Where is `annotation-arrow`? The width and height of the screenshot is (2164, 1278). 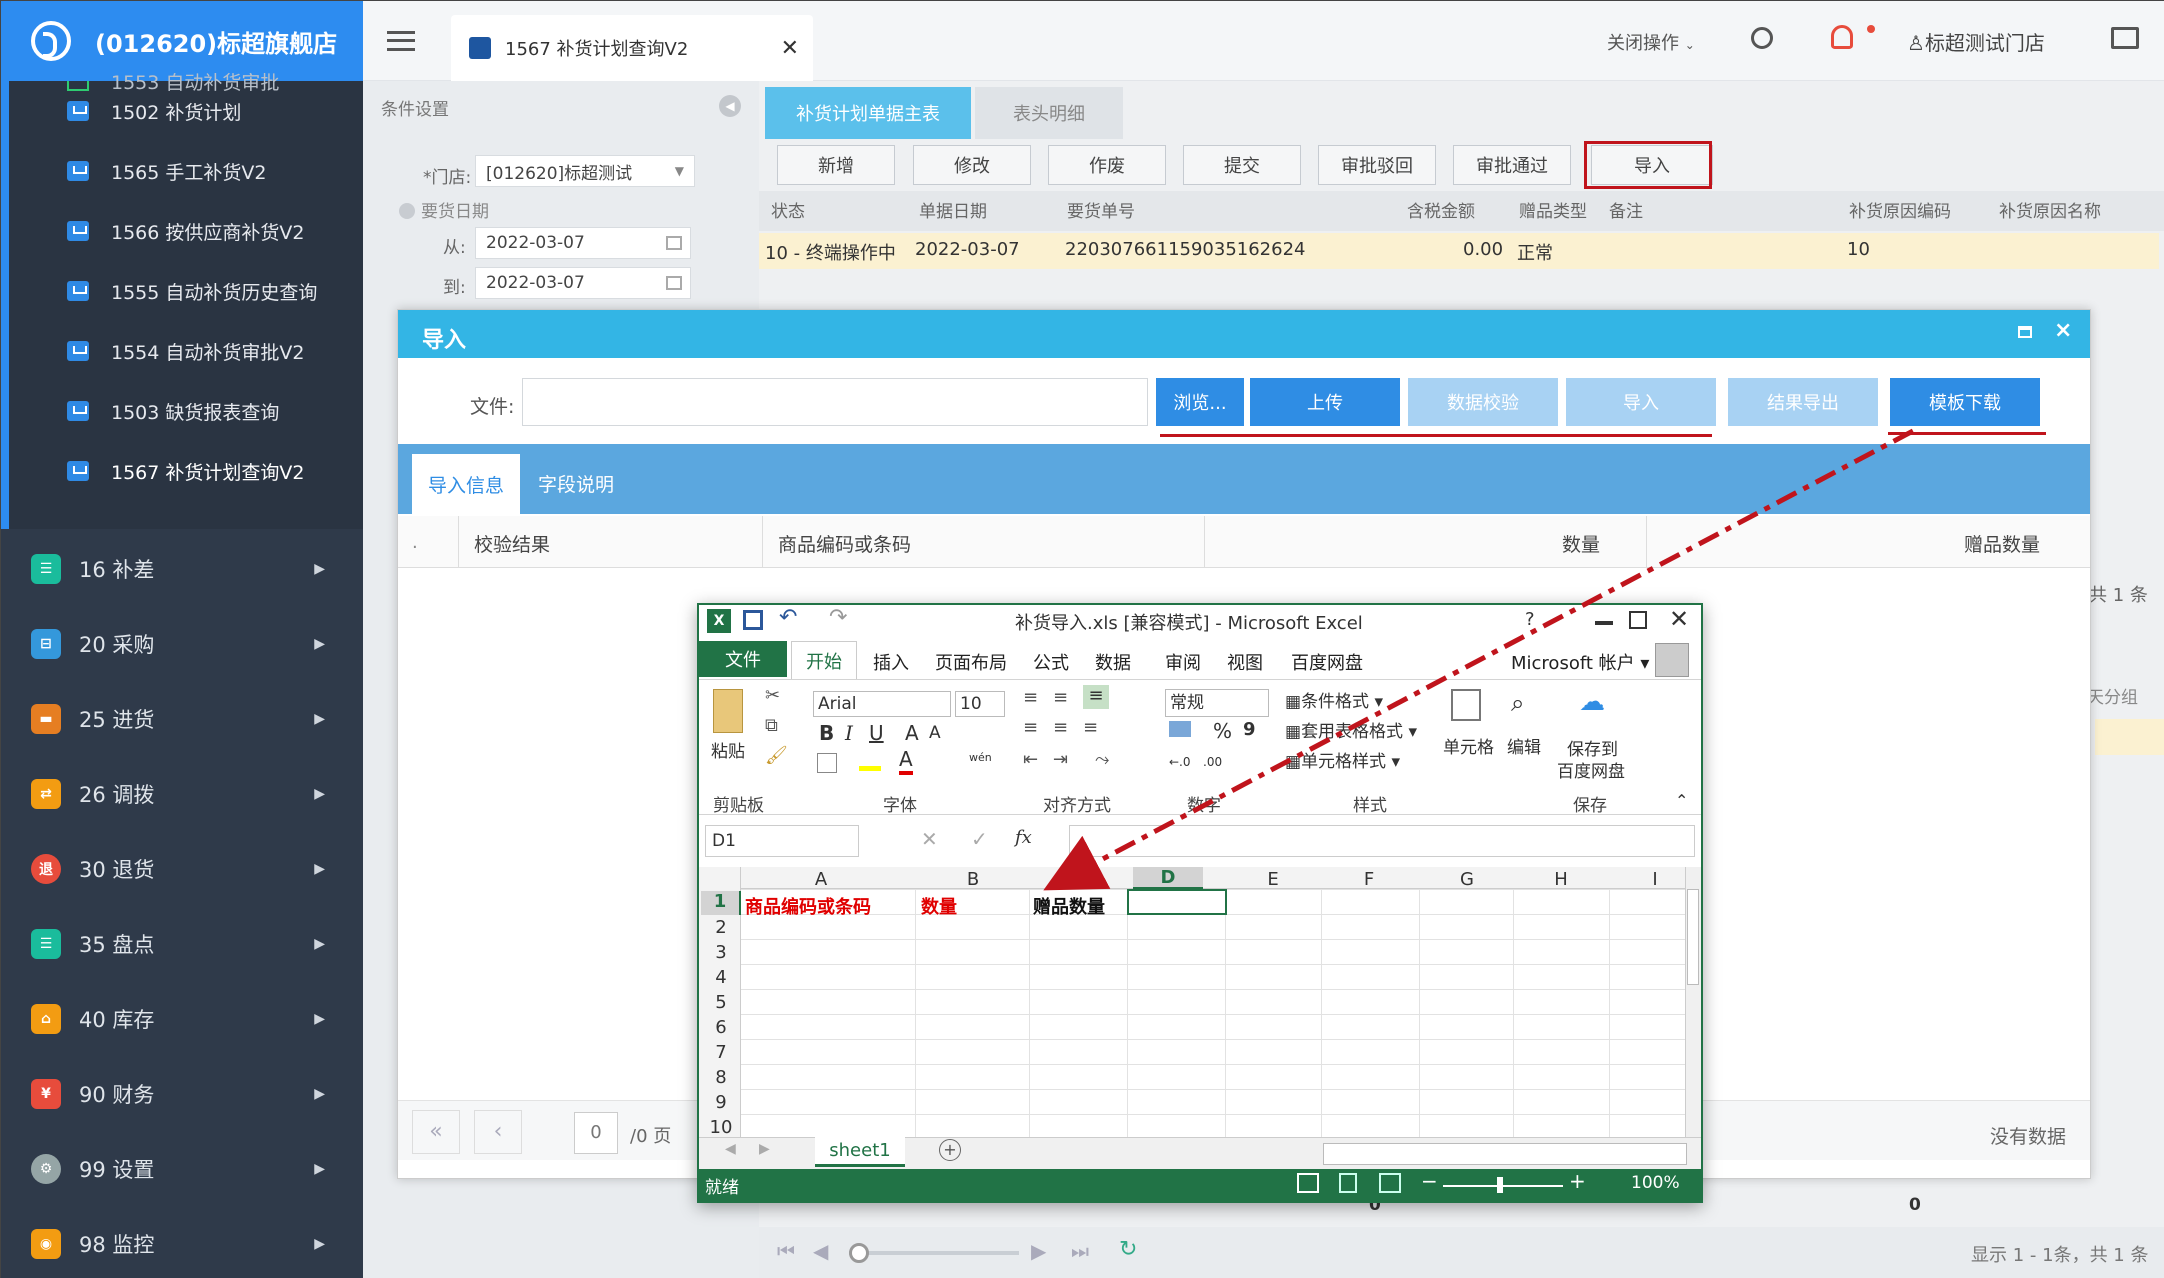 annotation-arrow is located at coordinates (1479, 659).